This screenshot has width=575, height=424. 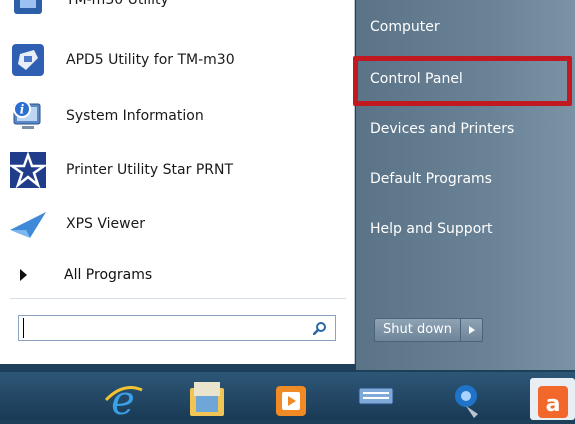 What do you see at coordinates (442, 129) in the screenshot?
I see `right-menu-item-devices-and-printers: Devices and Printers` at bounding box center [442, 129].